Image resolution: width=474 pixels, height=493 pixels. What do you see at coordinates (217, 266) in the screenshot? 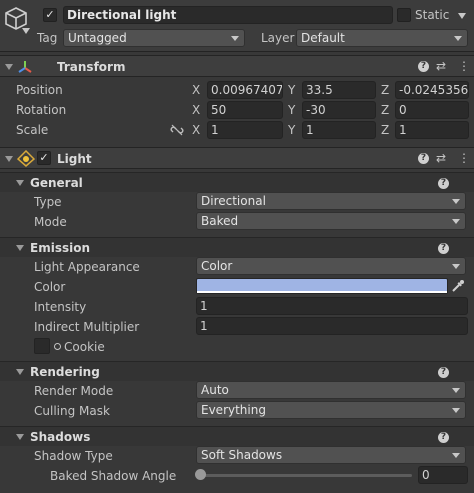
I see `light-appearance-value: Color` at bounding box center [217, 266].